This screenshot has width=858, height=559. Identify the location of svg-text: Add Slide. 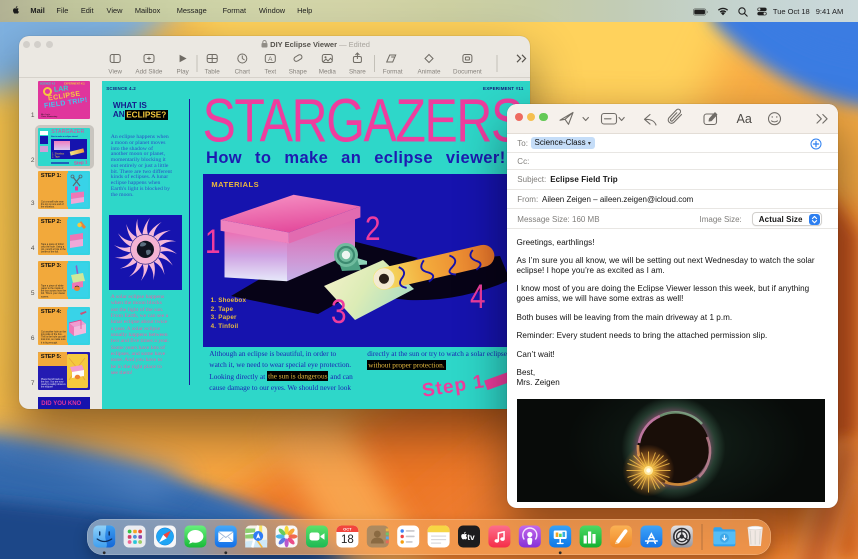
(148, 71).